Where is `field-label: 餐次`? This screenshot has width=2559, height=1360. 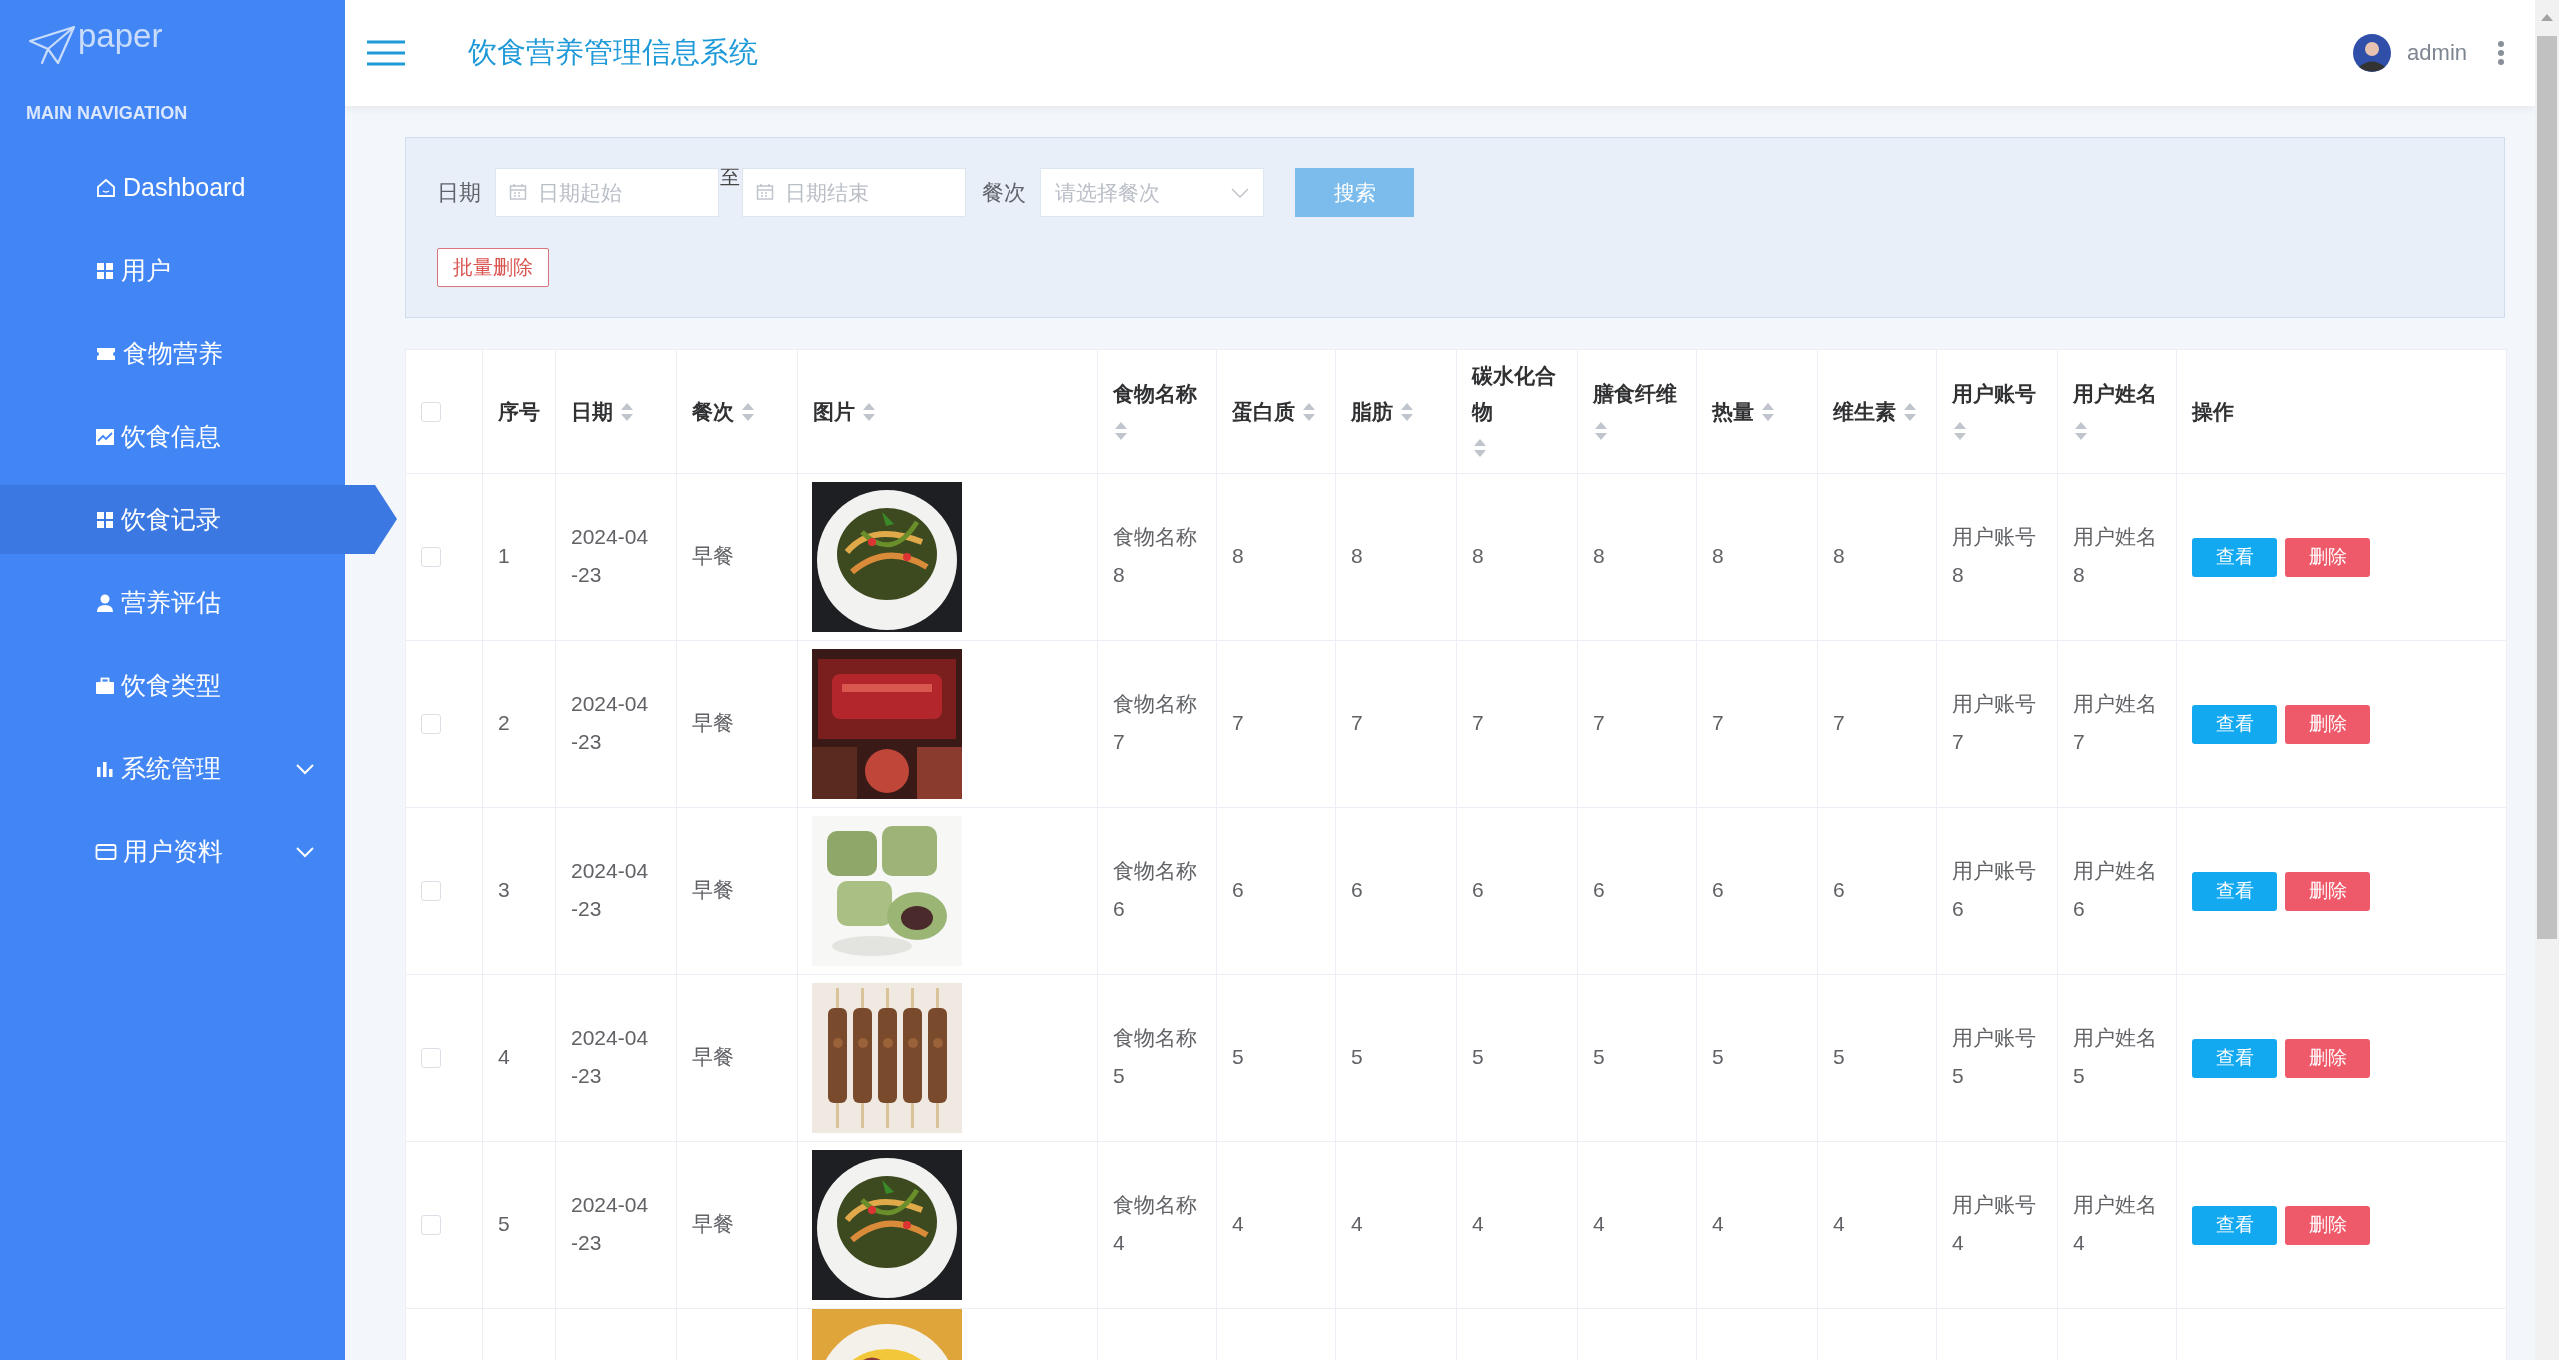 field-label: 餐次 is located at coordinates (1004, 192).